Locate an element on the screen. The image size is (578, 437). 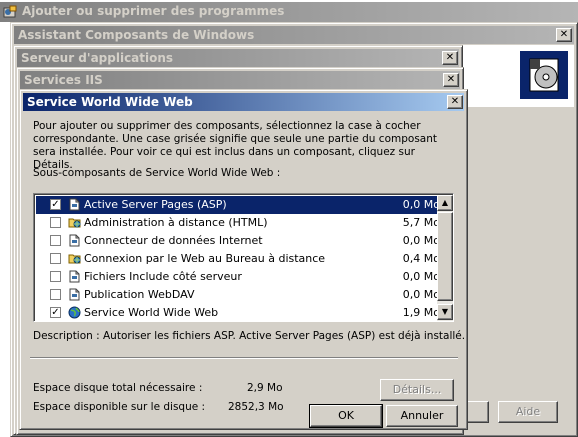
list-scrollbar: ▲ ▼ is located at coordinates (445, 258).